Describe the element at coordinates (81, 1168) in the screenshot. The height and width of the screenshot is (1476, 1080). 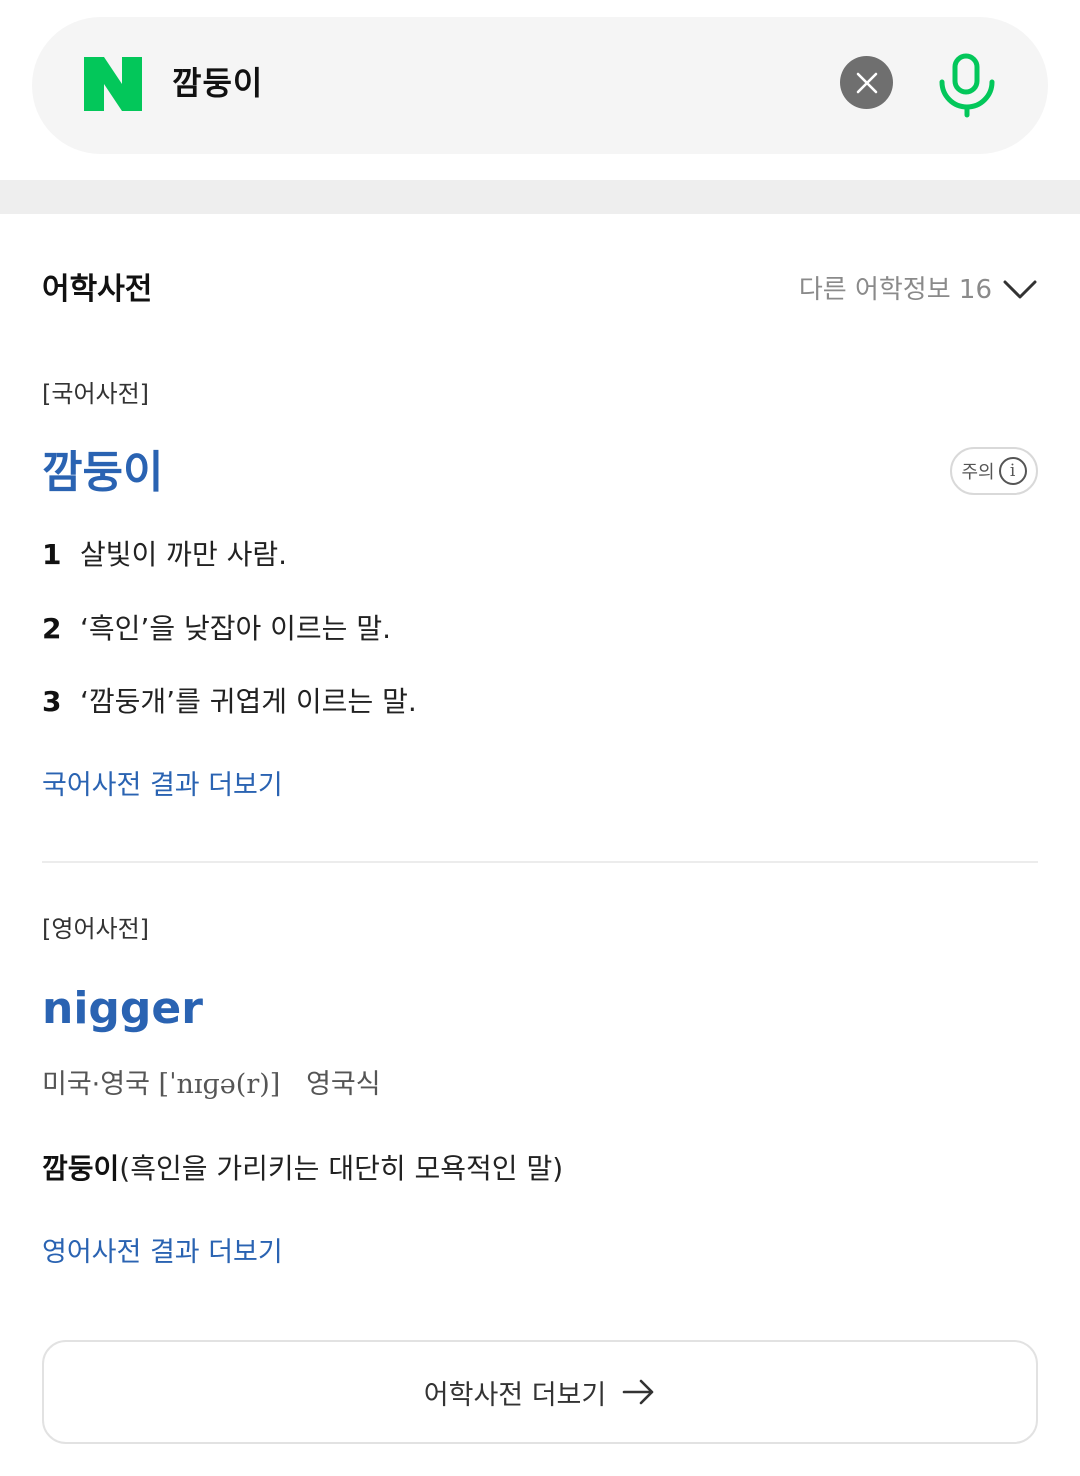
I see `meaning-keyword: 깜둥이` at that location.